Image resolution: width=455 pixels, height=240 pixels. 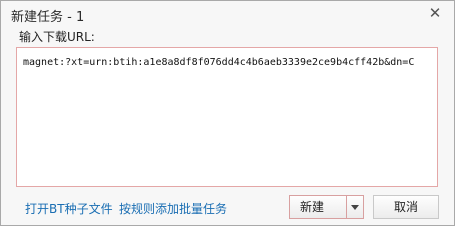 What do you see at coordinates (435, 13) in the screenshot?
I see `close-icon: ✕` at bounding box center [435, 13].